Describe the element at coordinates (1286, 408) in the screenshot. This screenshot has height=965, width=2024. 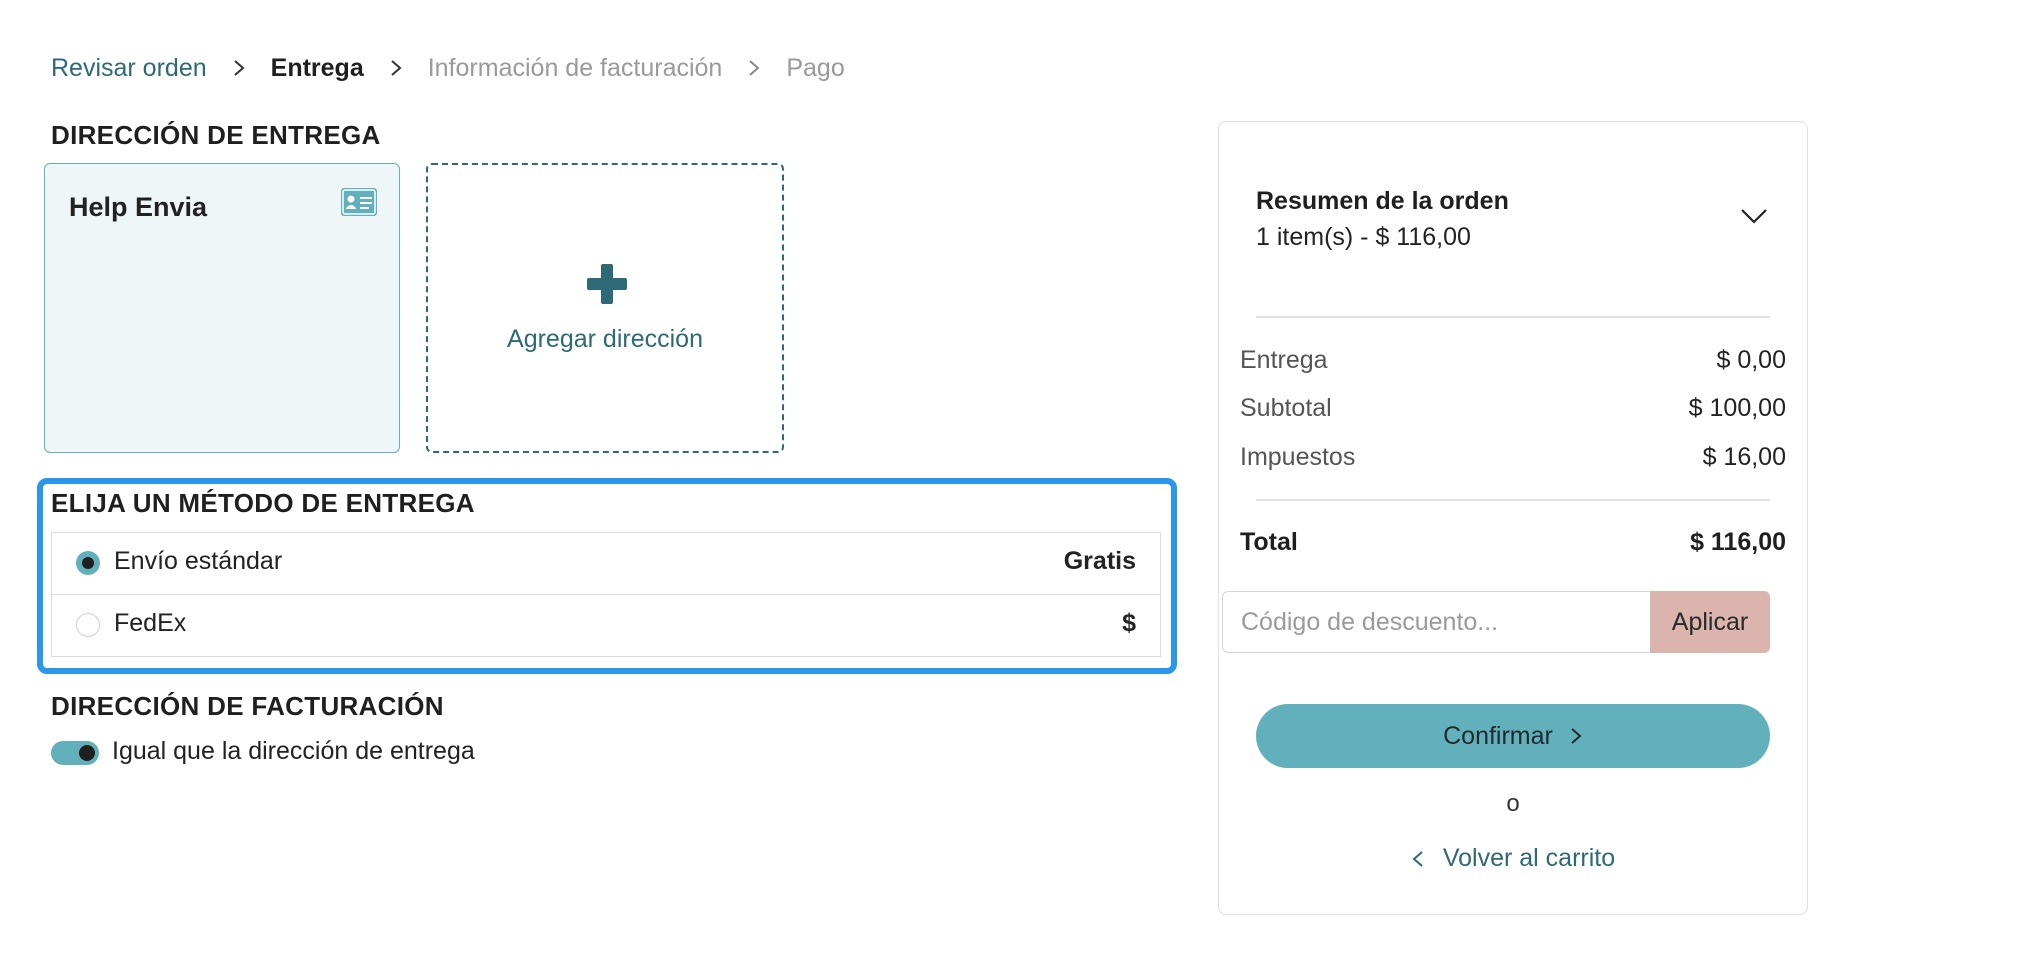
I see `summary-subtotal-label: Subtotal` at that location.